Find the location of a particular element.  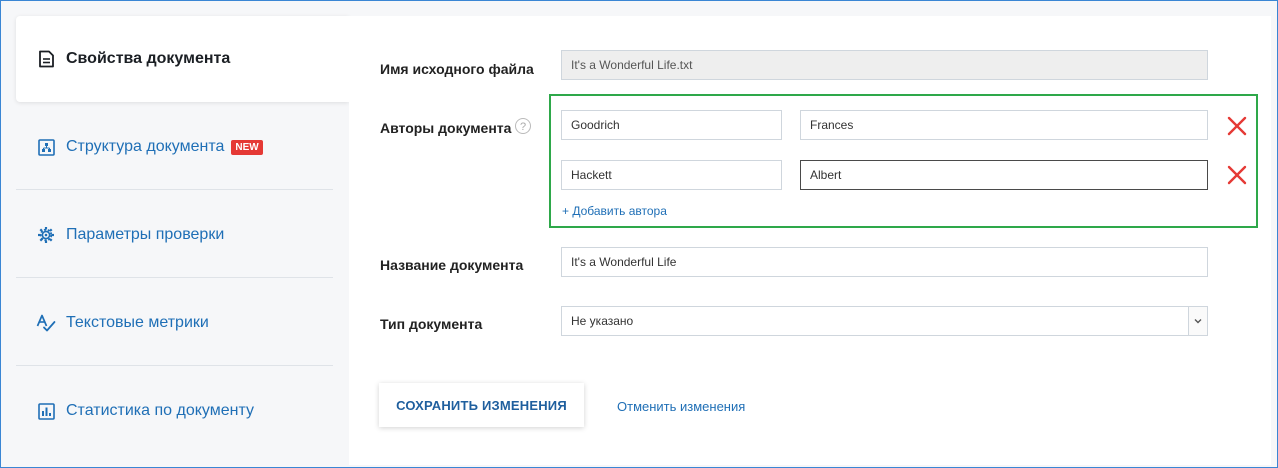

author-1-last-name-field is located at coordinates (671, 125).